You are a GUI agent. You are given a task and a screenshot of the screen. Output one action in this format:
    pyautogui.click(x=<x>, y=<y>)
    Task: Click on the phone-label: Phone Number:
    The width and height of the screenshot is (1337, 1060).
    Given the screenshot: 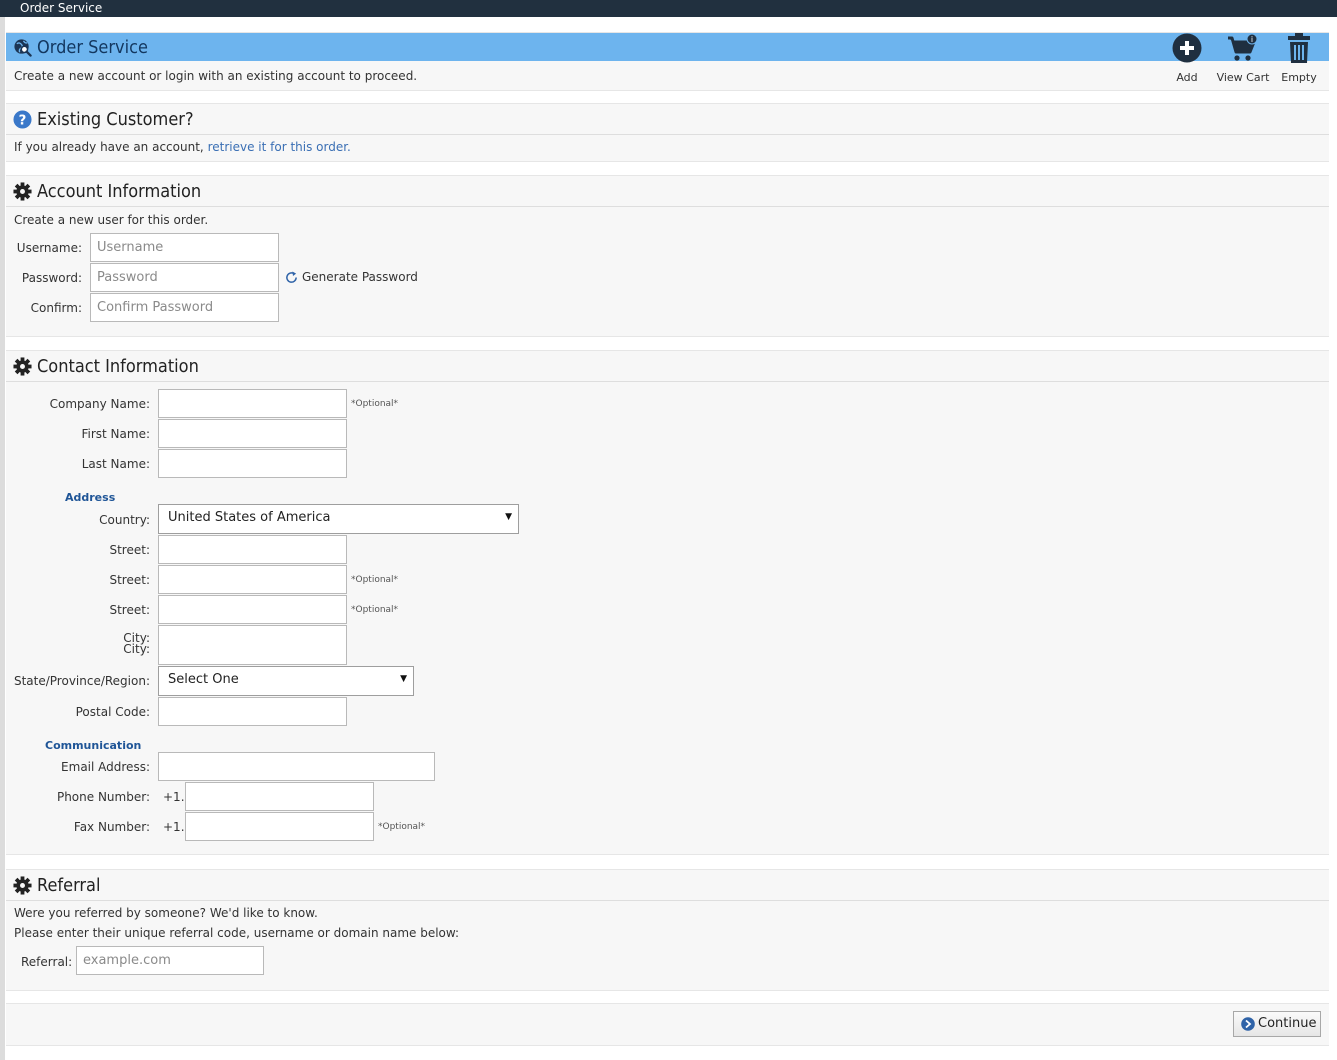 What is the action you would take?
    pyautogui.click(x=103, y=797)
    